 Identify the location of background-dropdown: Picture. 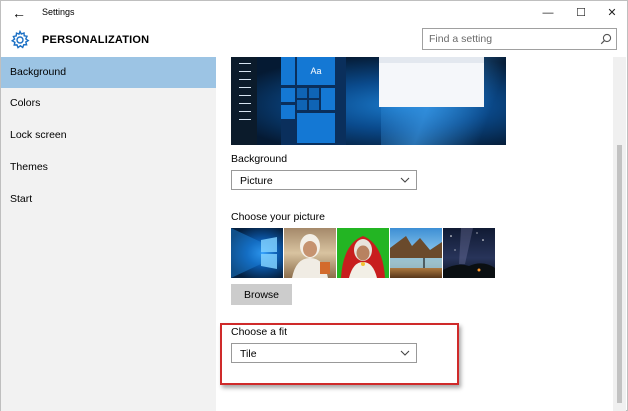
(324, 180).